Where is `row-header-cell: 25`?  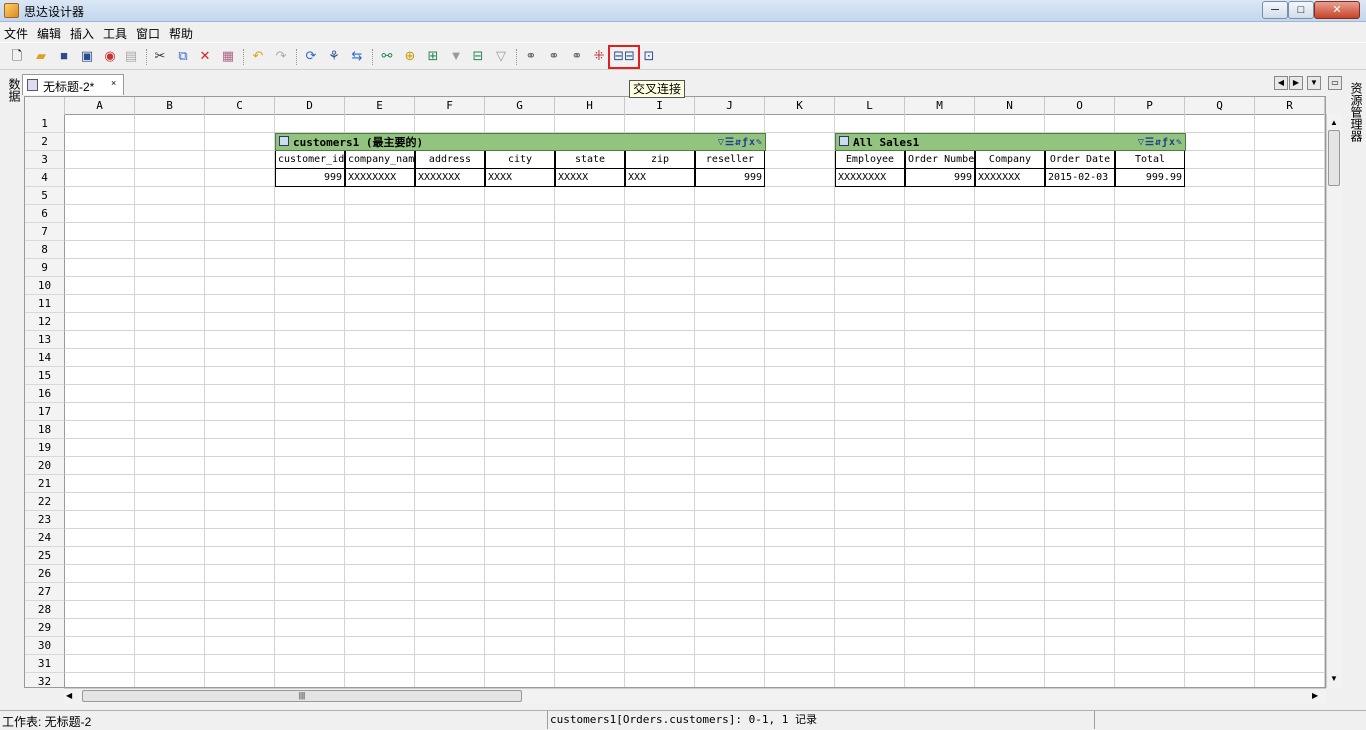
row-header-cell: 25 is located at coordinates (45, 556).